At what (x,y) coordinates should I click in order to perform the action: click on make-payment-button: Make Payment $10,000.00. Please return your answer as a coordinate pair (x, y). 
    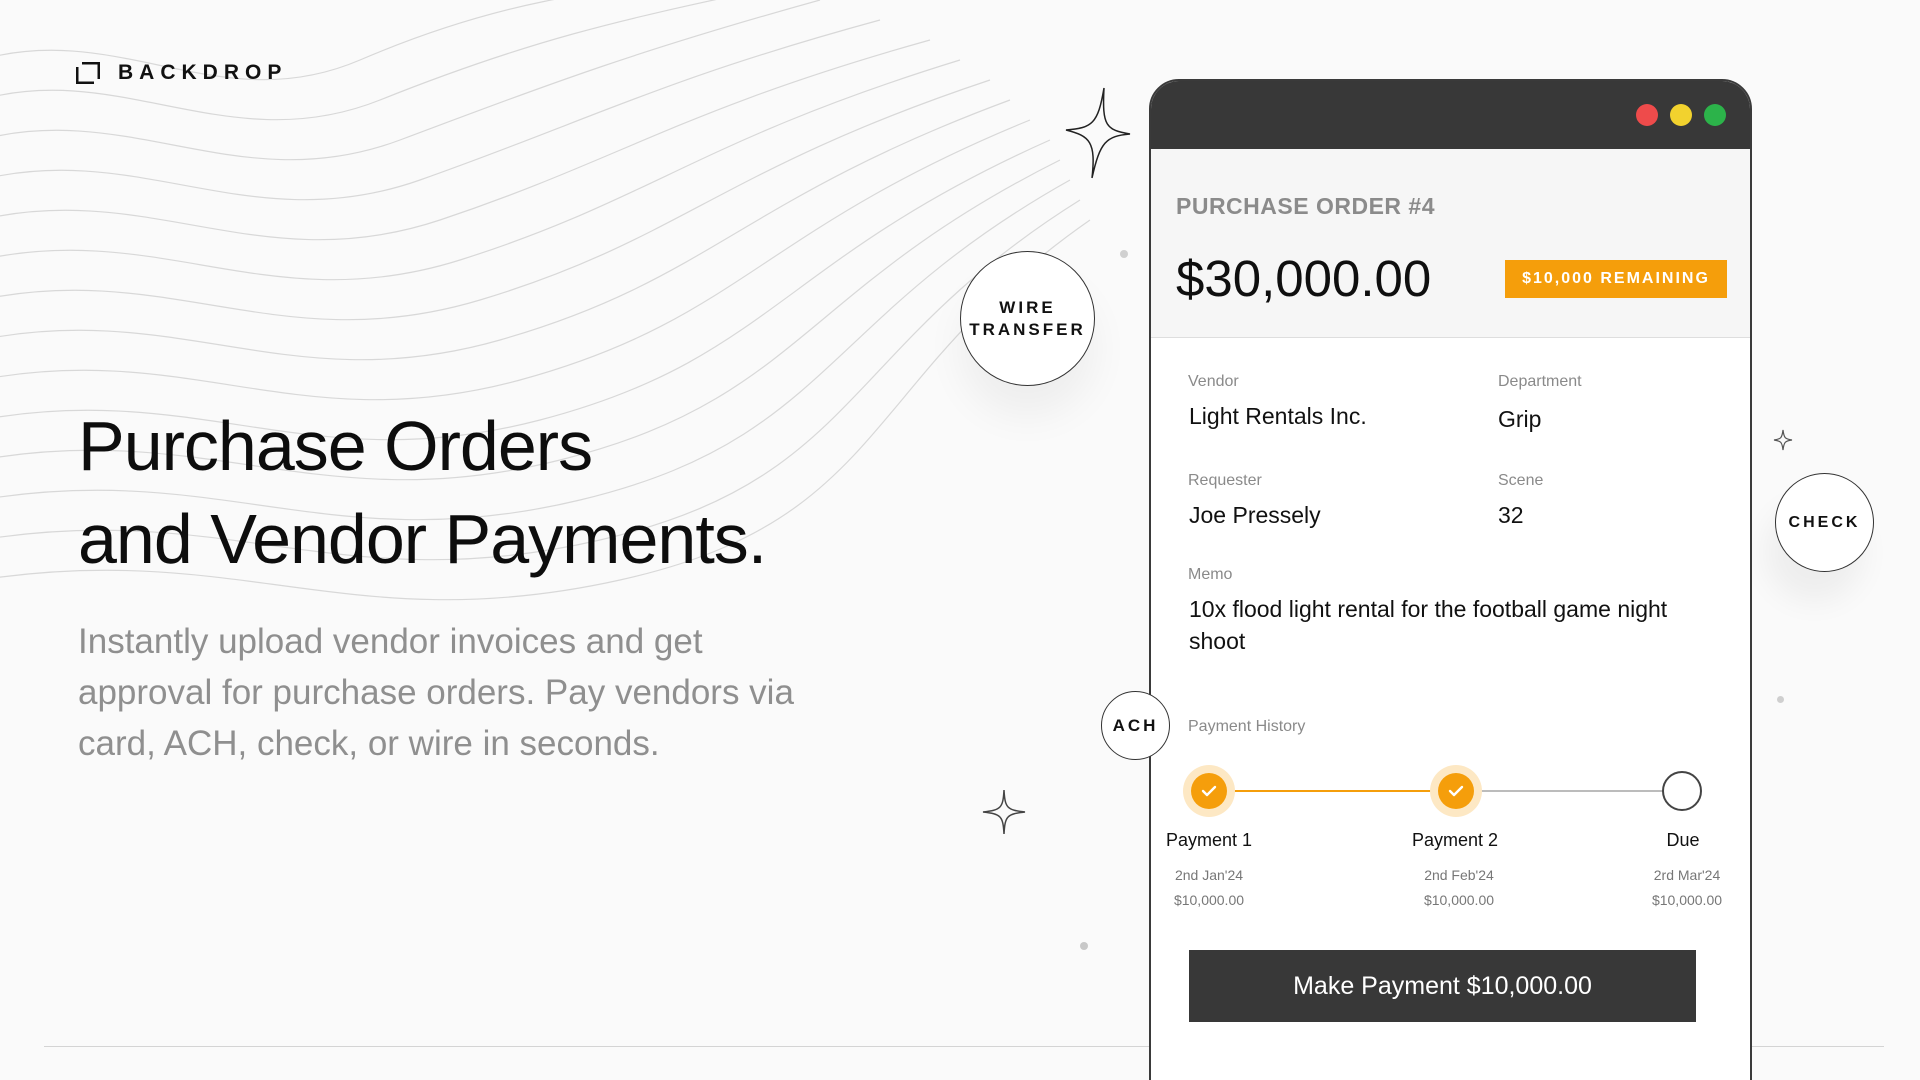
    Looking at the image, I should click on (1442, 986).